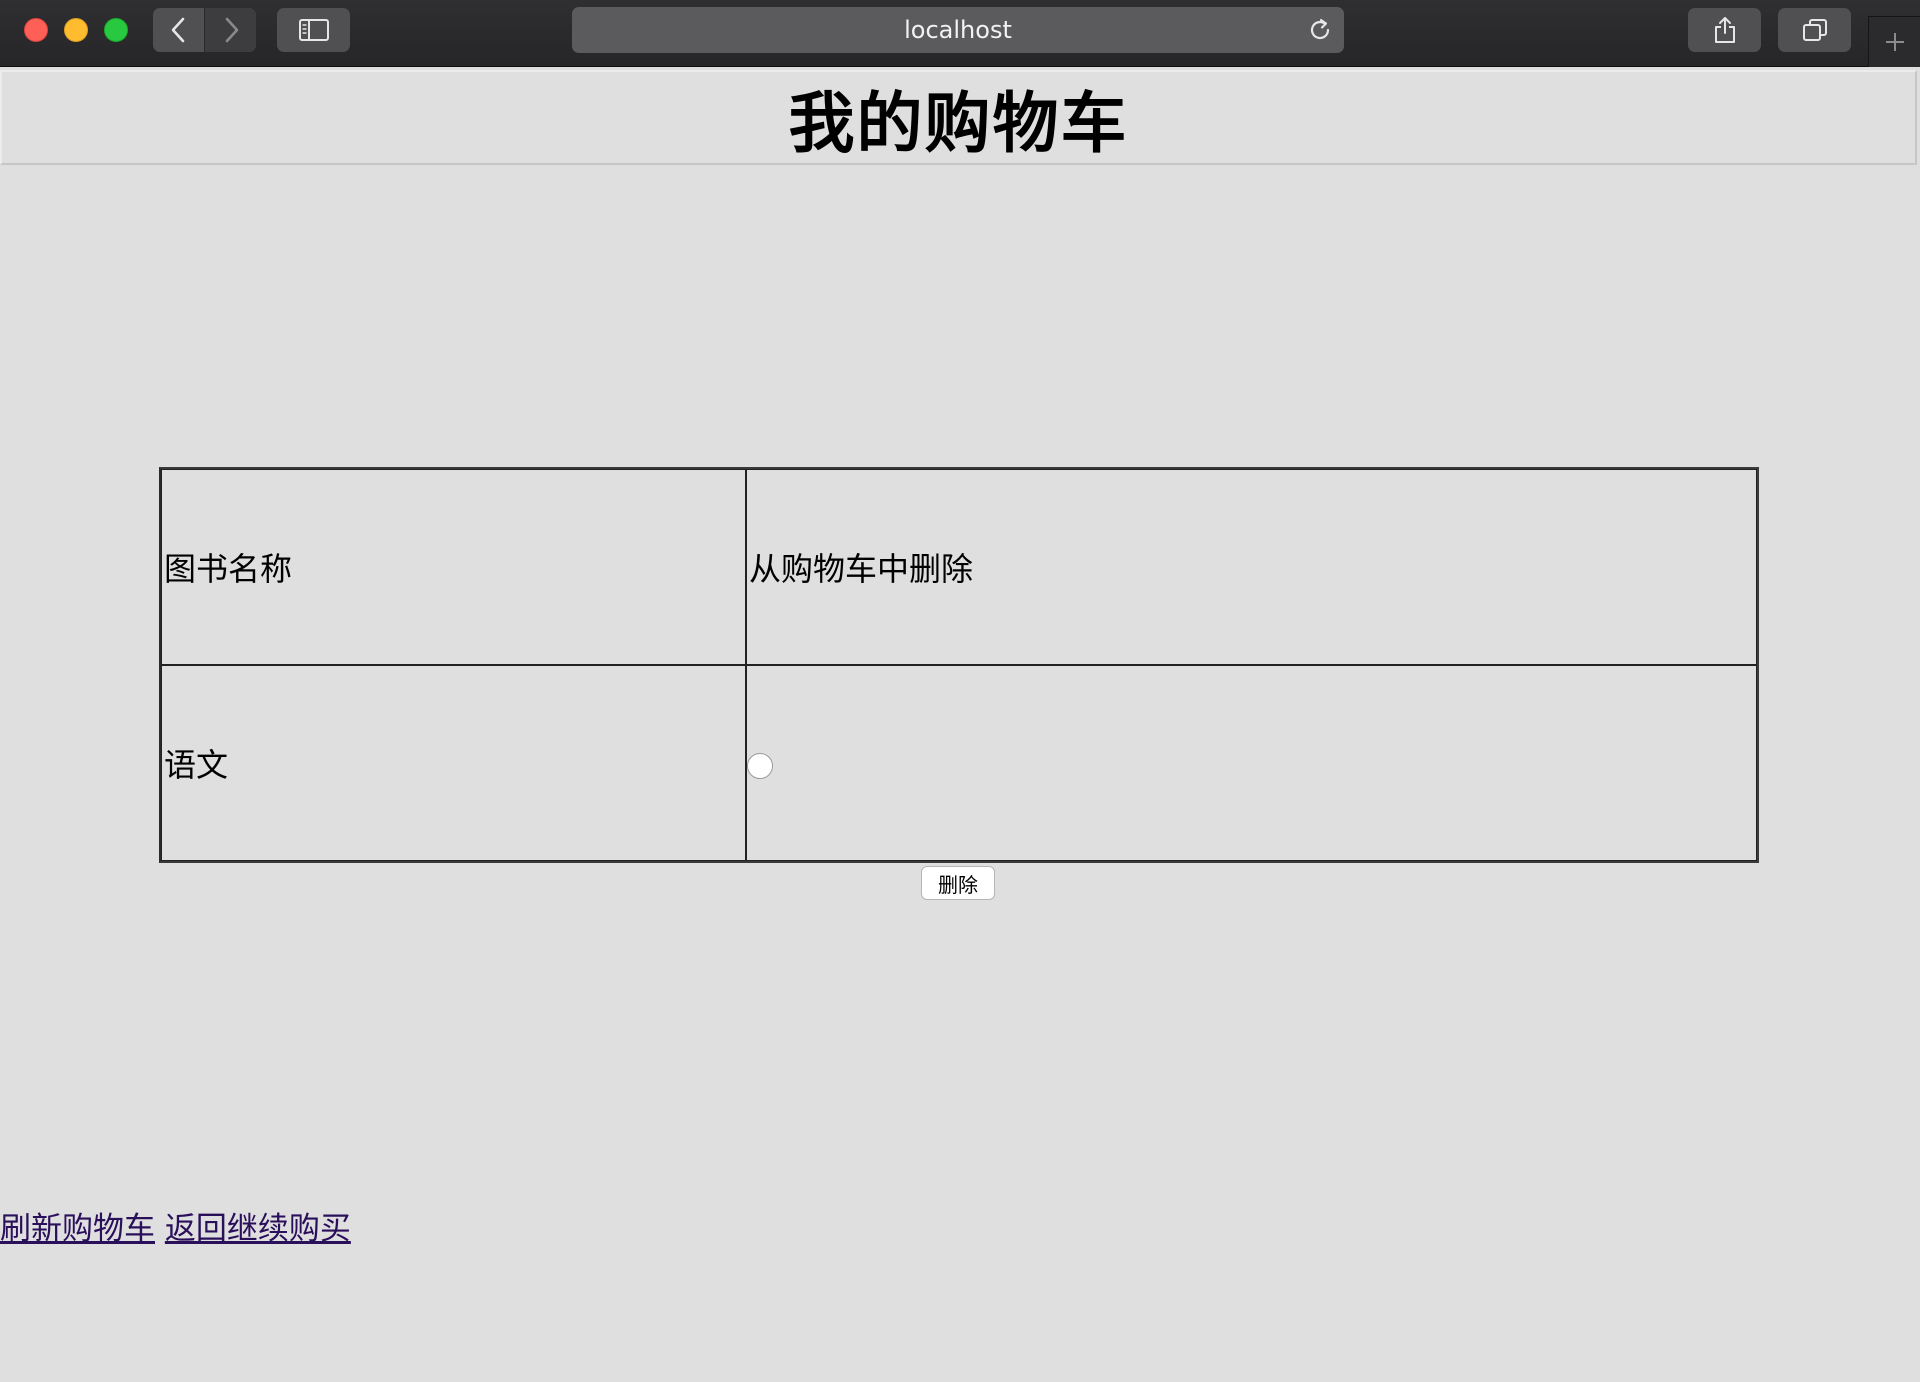 This screenshot has width=1920, height=1382. I want to click on reload-button, so click(1320, 30).